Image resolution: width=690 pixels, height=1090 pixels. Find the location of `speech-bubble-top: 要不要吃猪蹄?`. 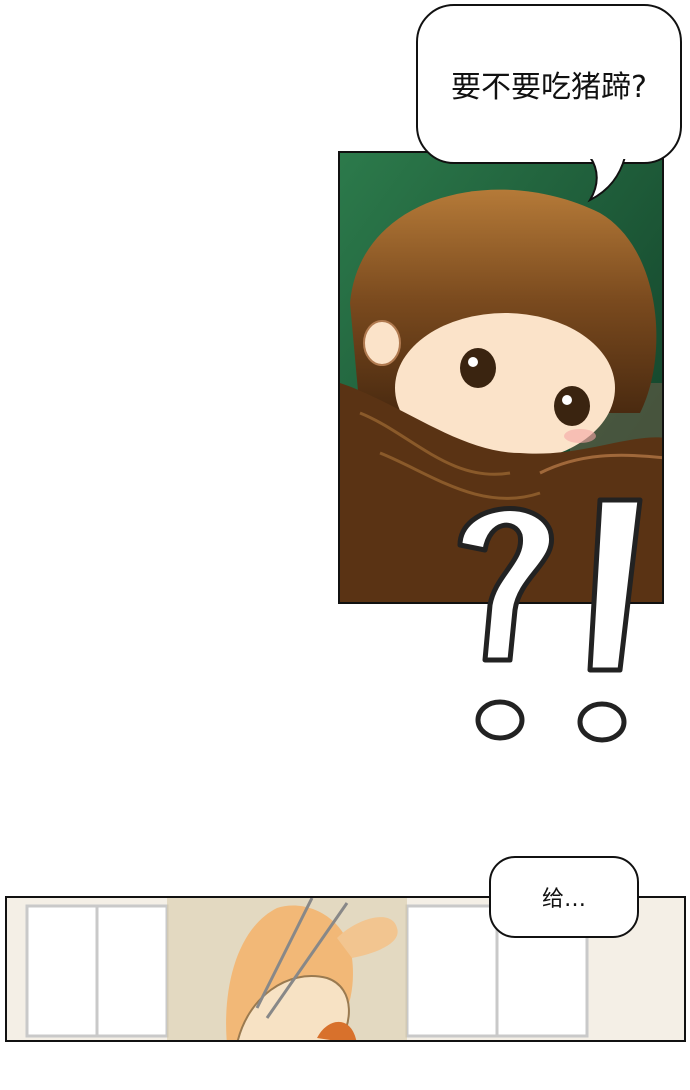

speech-bubble-top: 要不要吃猪蹄? is located at coordinates (549, 84).